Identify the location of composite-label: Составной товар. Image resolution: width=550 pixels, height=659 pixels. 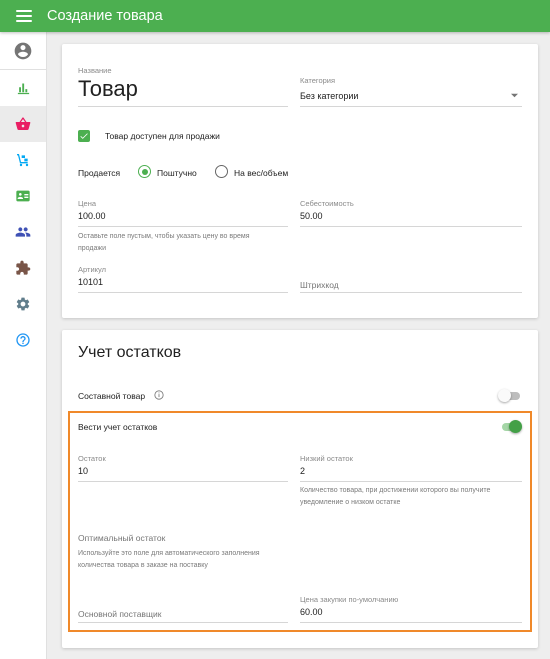
(112, 396).